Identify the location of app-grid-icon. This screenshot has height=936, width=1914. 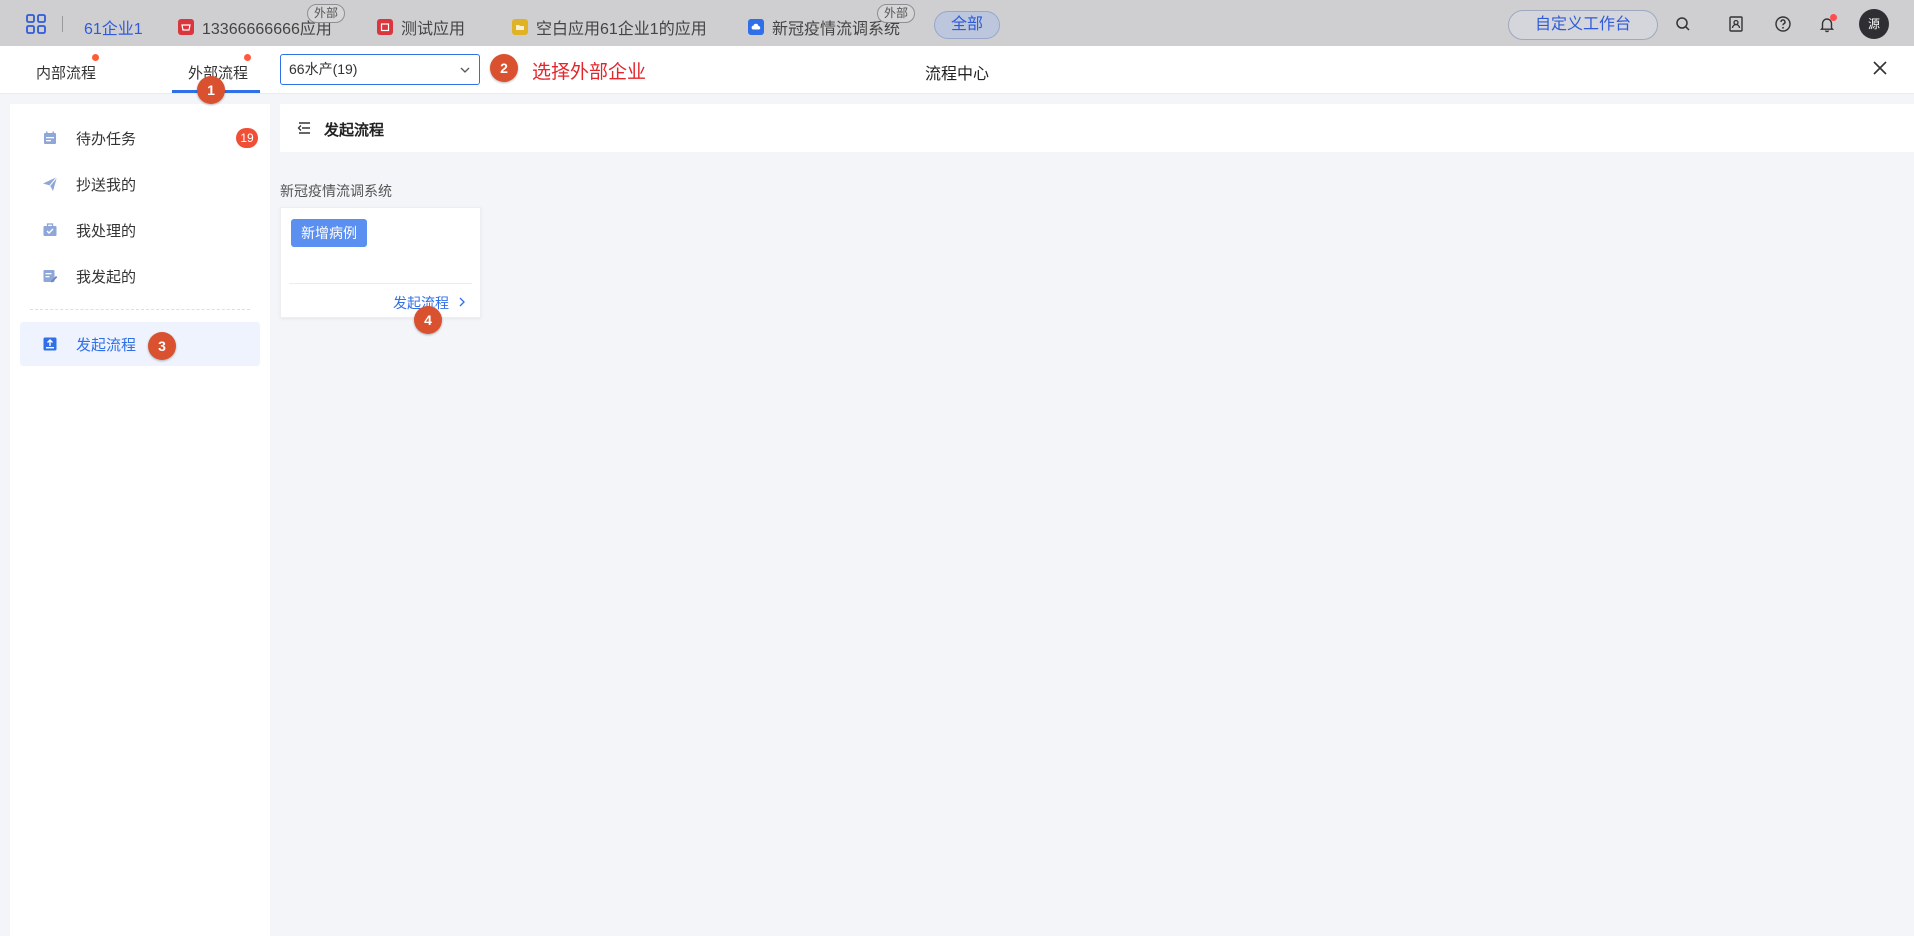
(36, 24).